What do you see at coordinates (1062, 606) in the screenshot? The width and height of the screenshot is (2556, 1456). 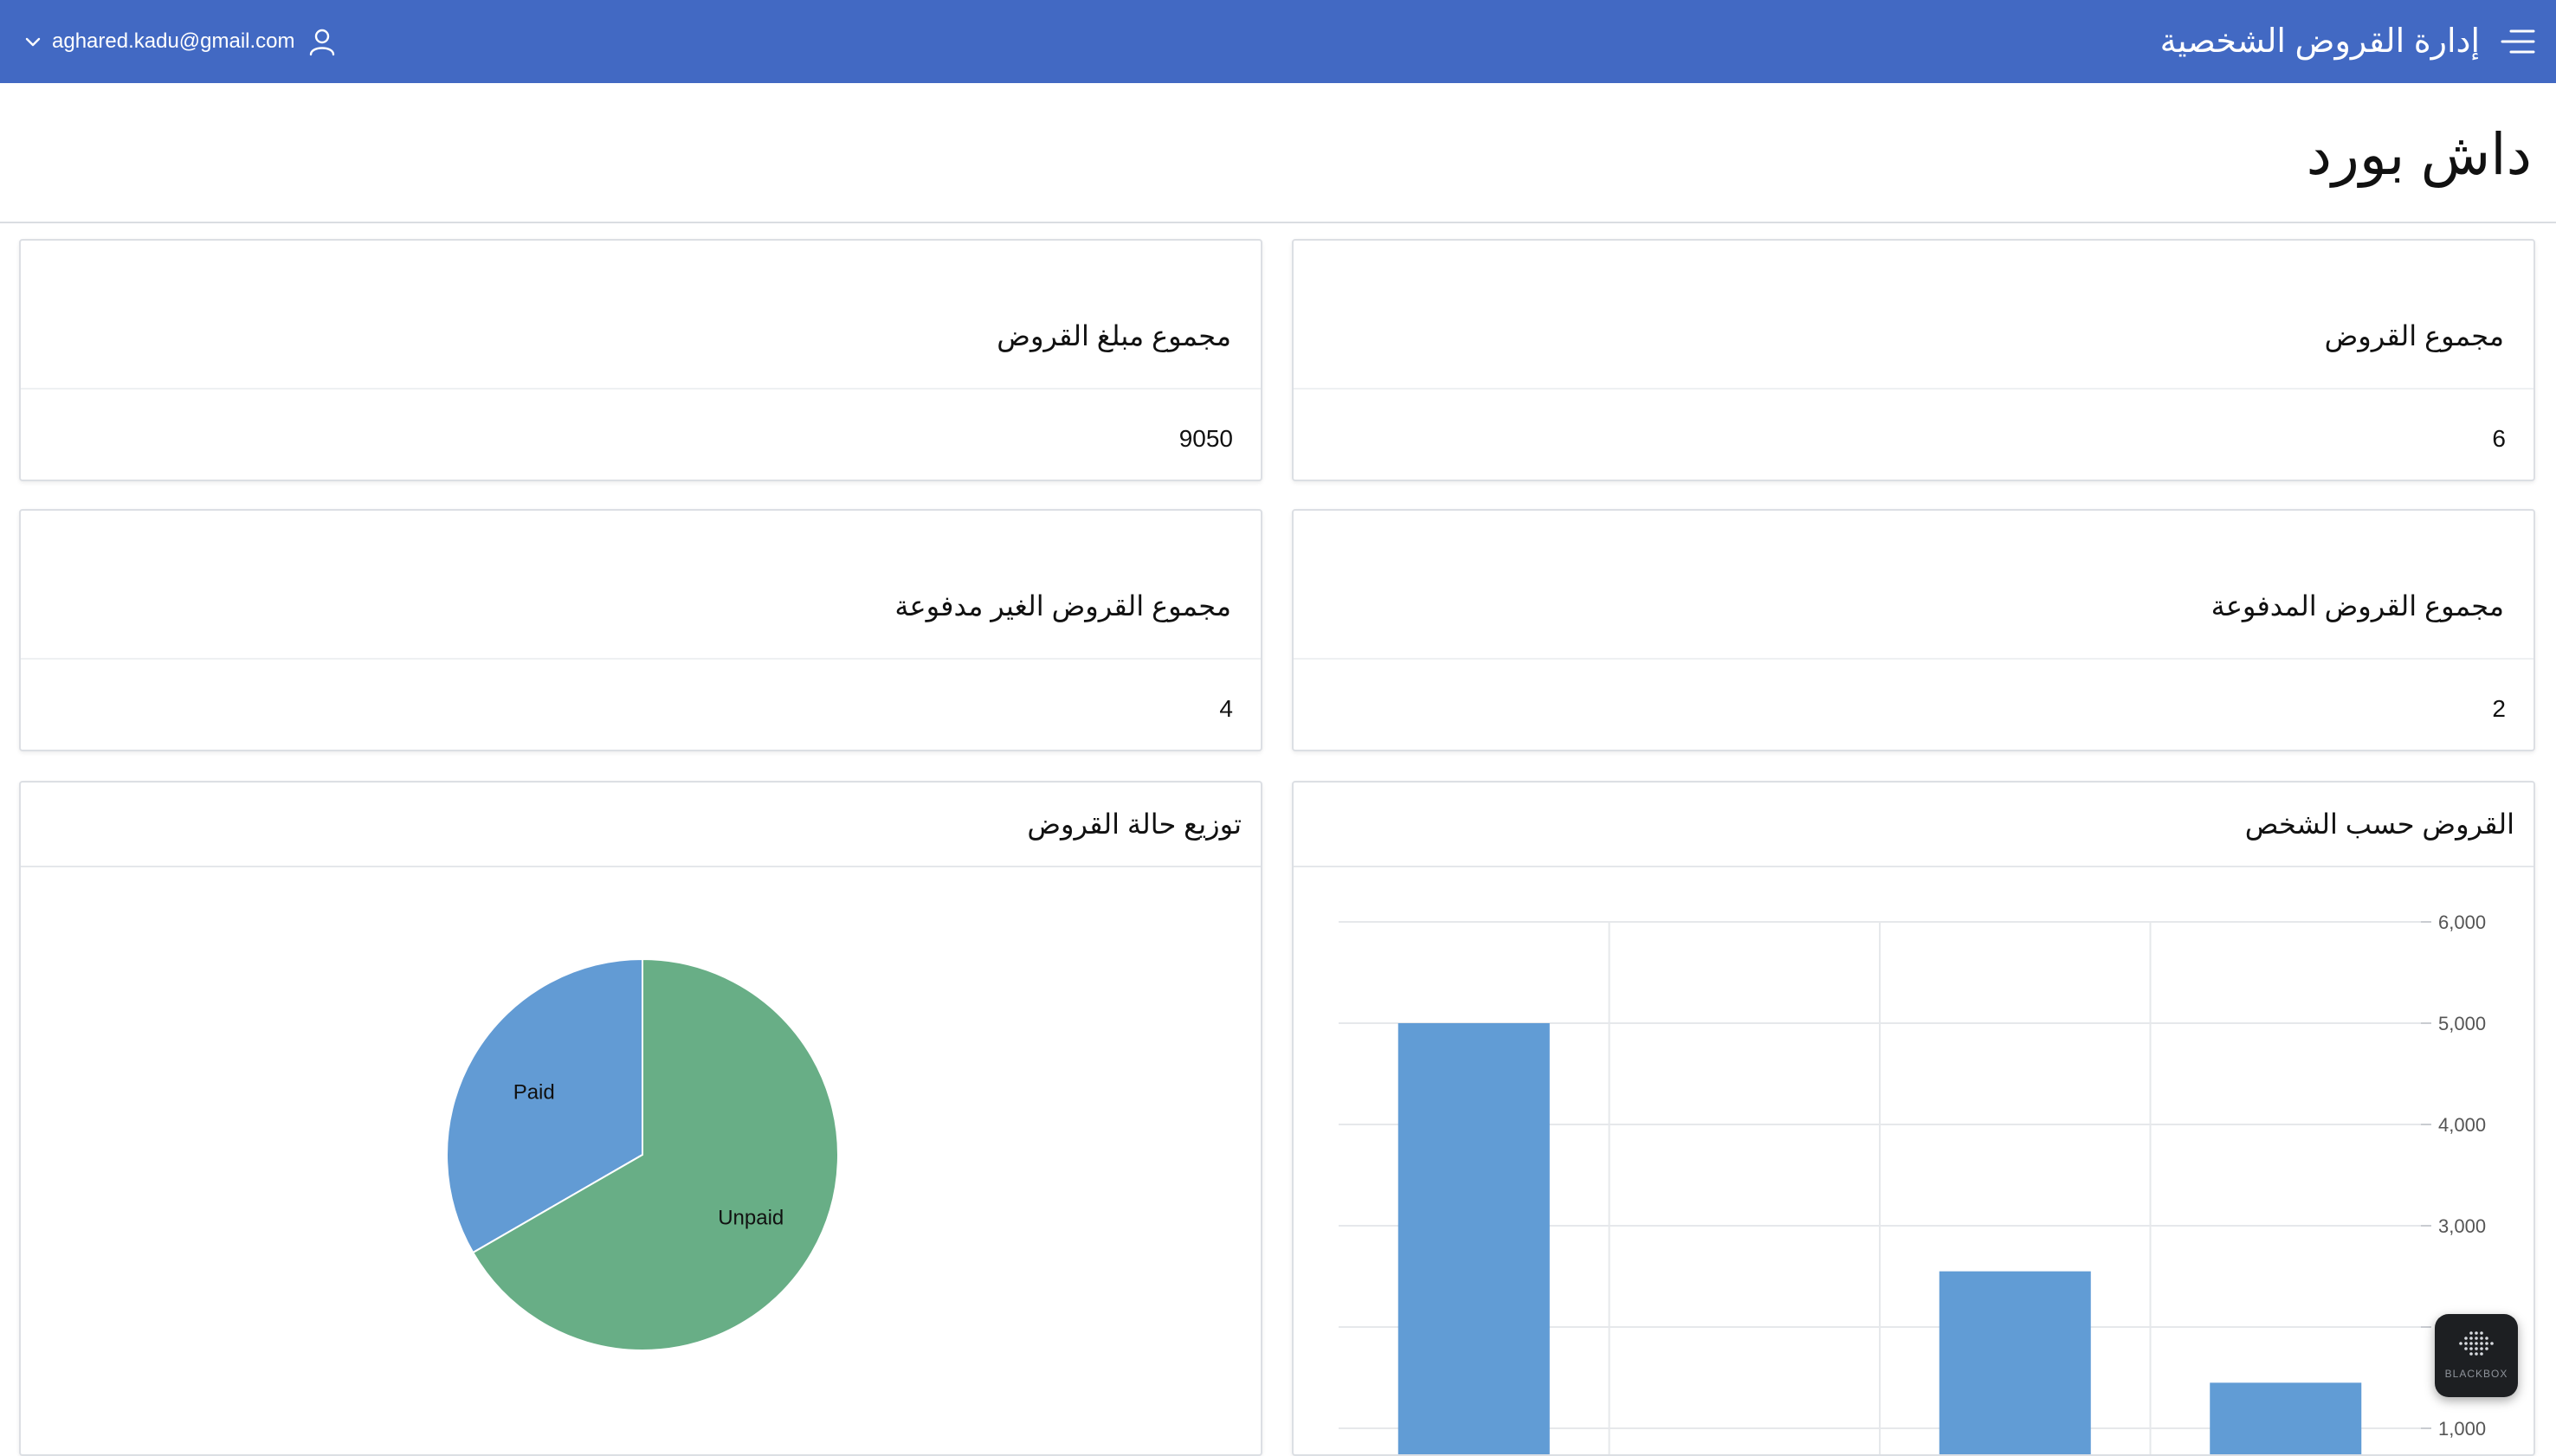 I see `card-title: مجموع القروض الغير مدفوعة` at bounding box center [1062, 606].